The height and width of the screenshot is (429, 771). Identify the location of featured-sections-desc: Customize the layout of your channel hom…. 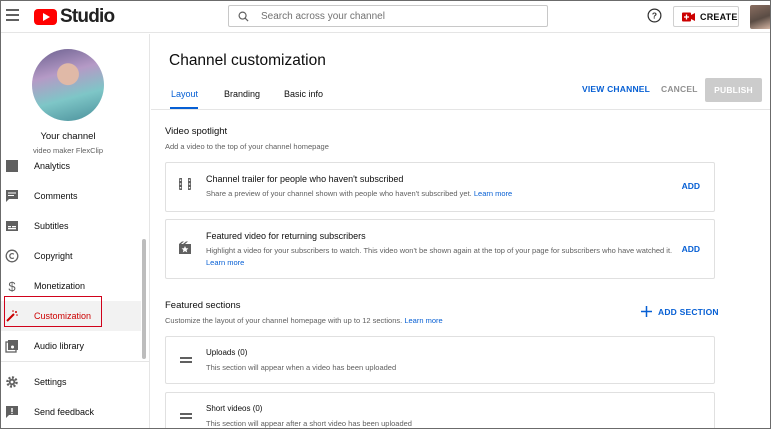
(304, 320).